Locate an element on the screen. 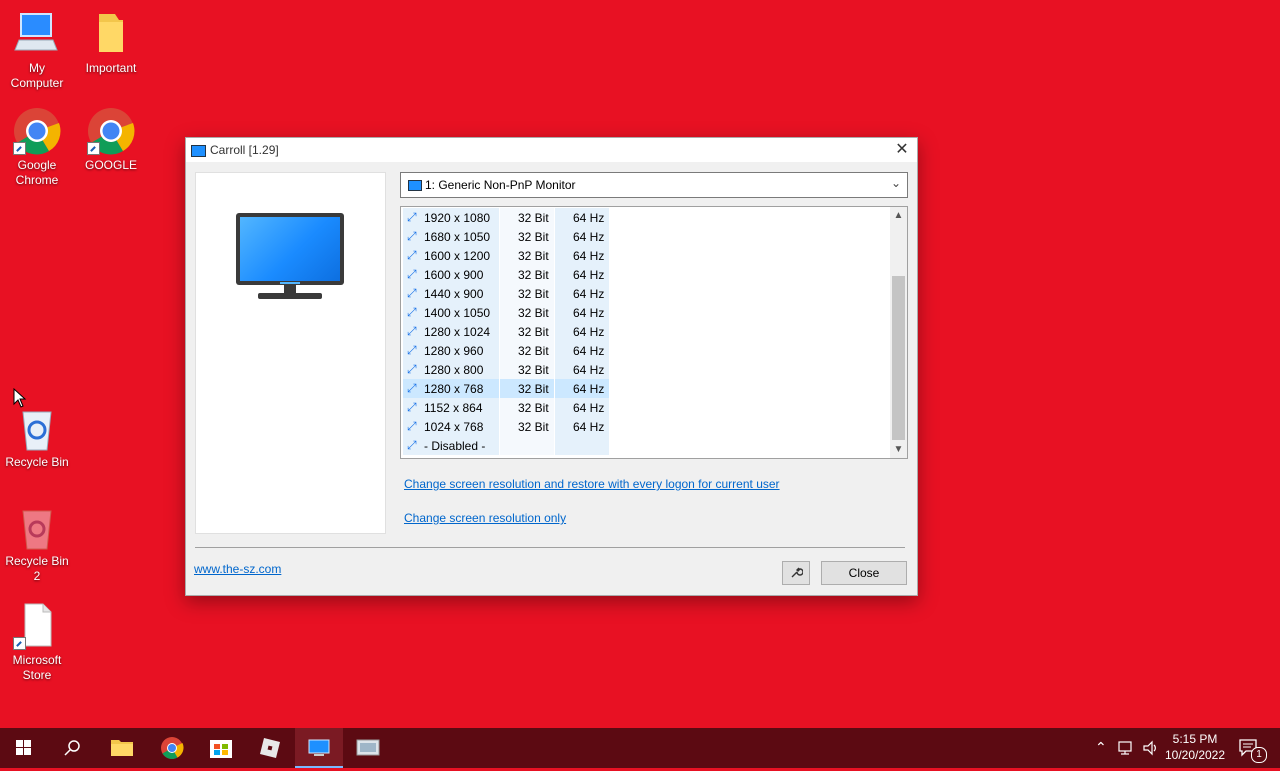 This screenshot has width=1280, height=771. notifications-button: 1 is located at coordinates (1251, 749).